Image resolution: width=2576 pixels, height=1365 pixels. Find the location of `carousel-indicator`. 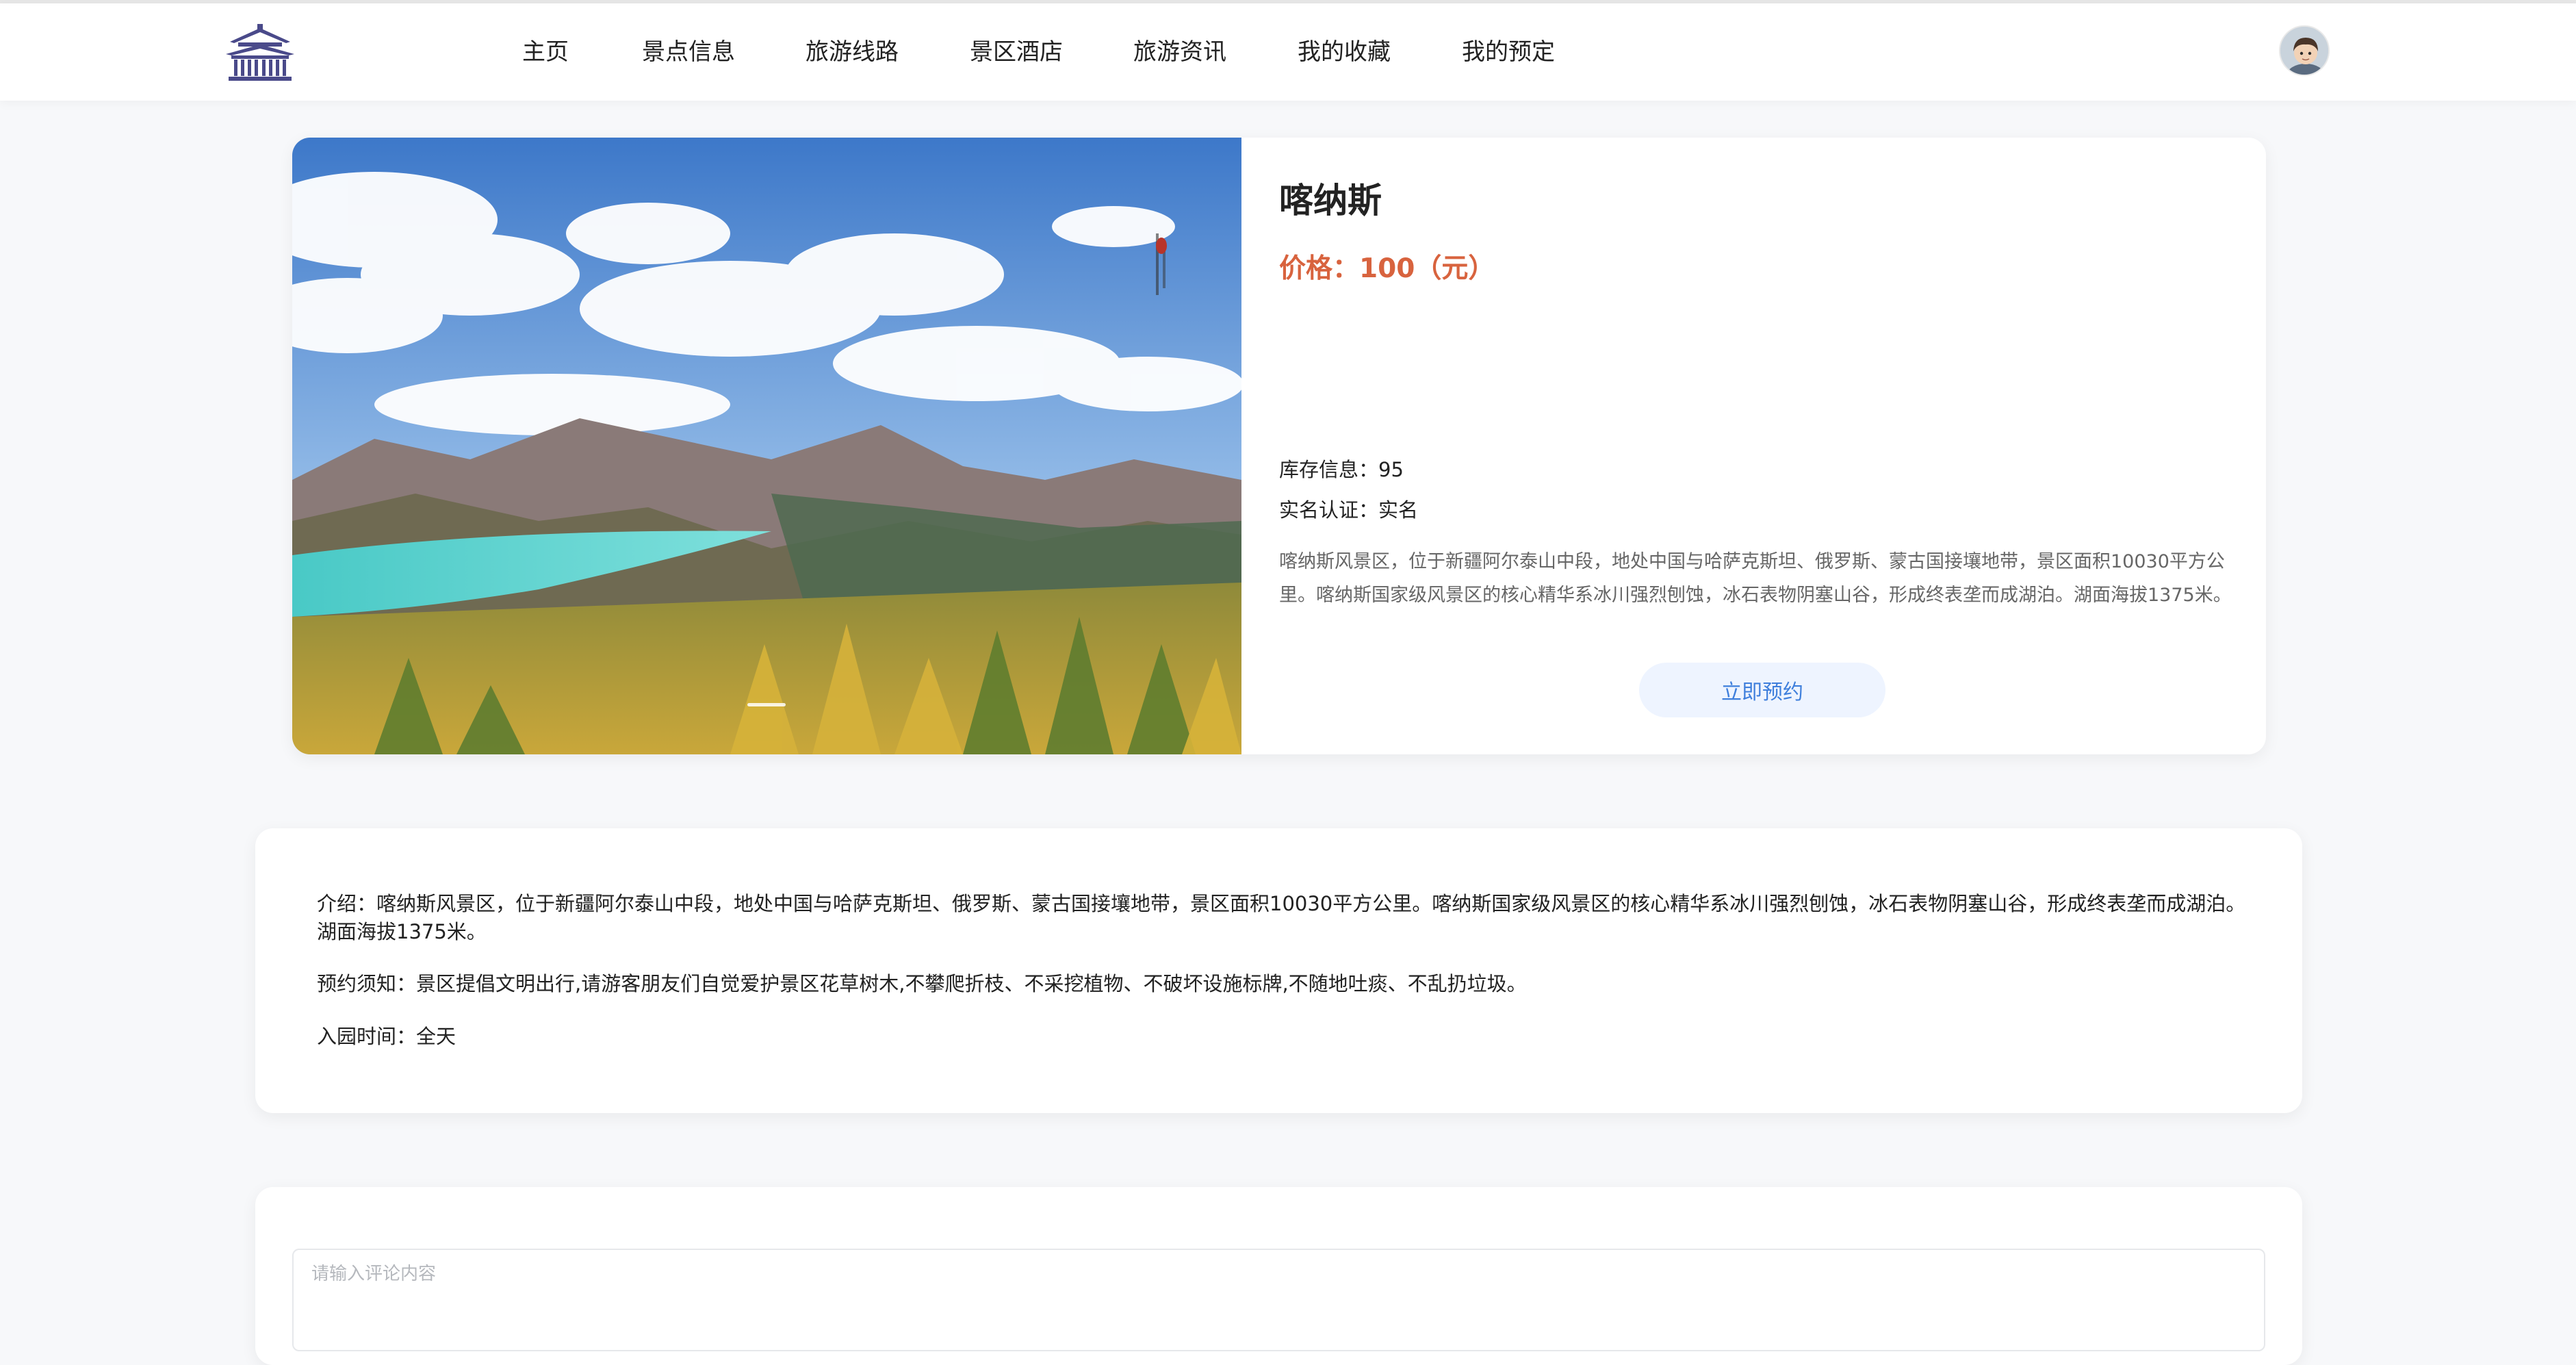

carousel-indicator is located at coordinates (766, 705).